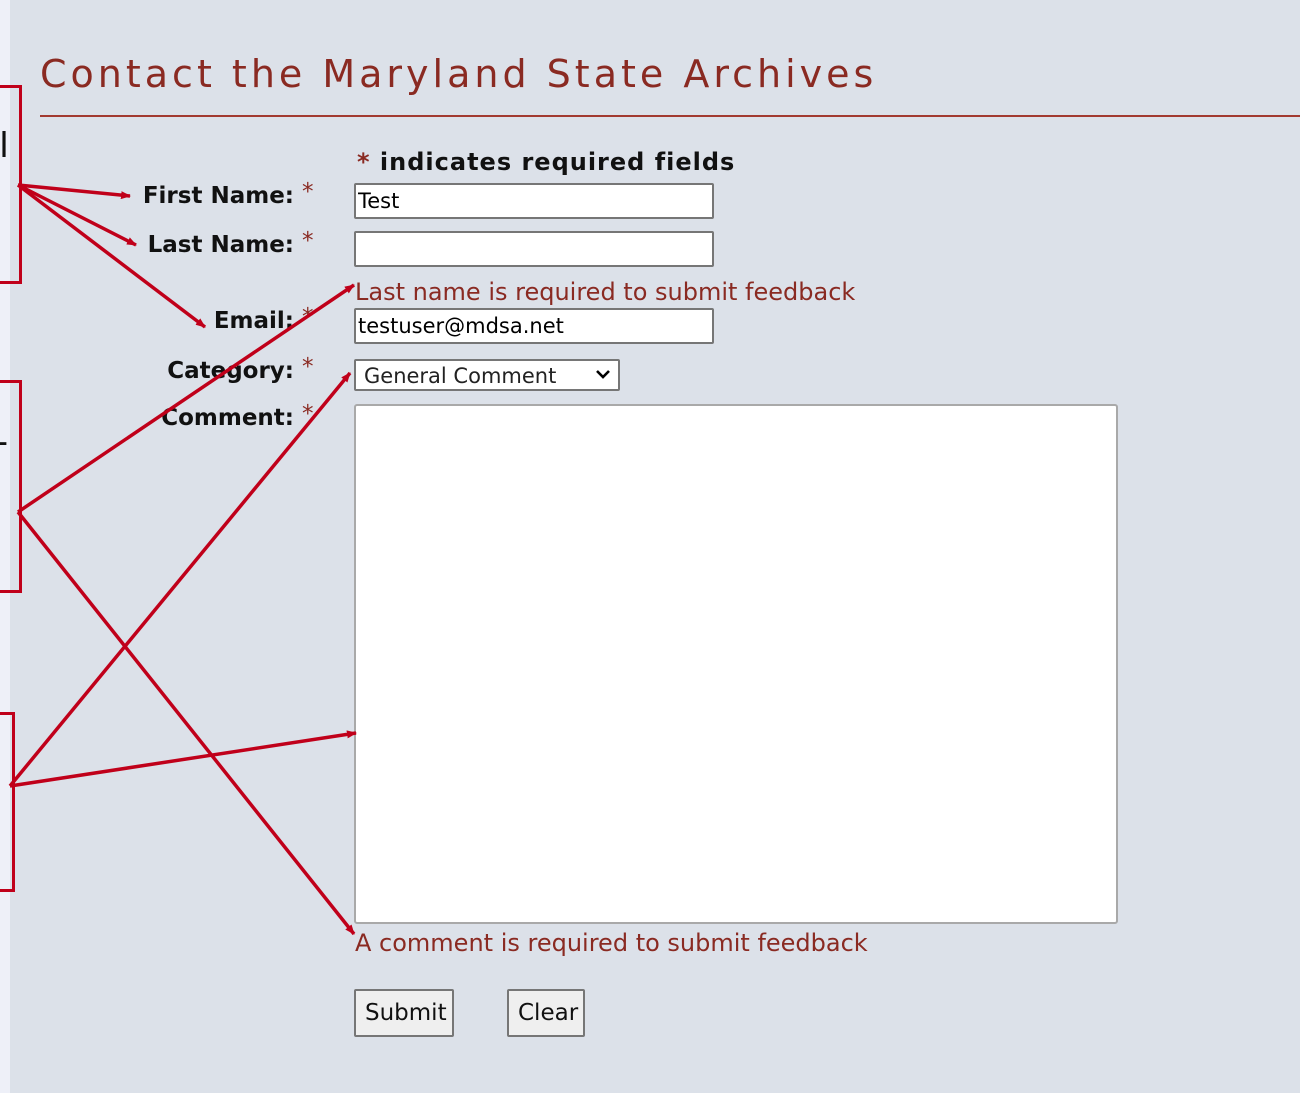 The width and height of the screenshot is (1300, 1093). I want to click on required-fields-note: * indicates required fields, so click(546, 162).